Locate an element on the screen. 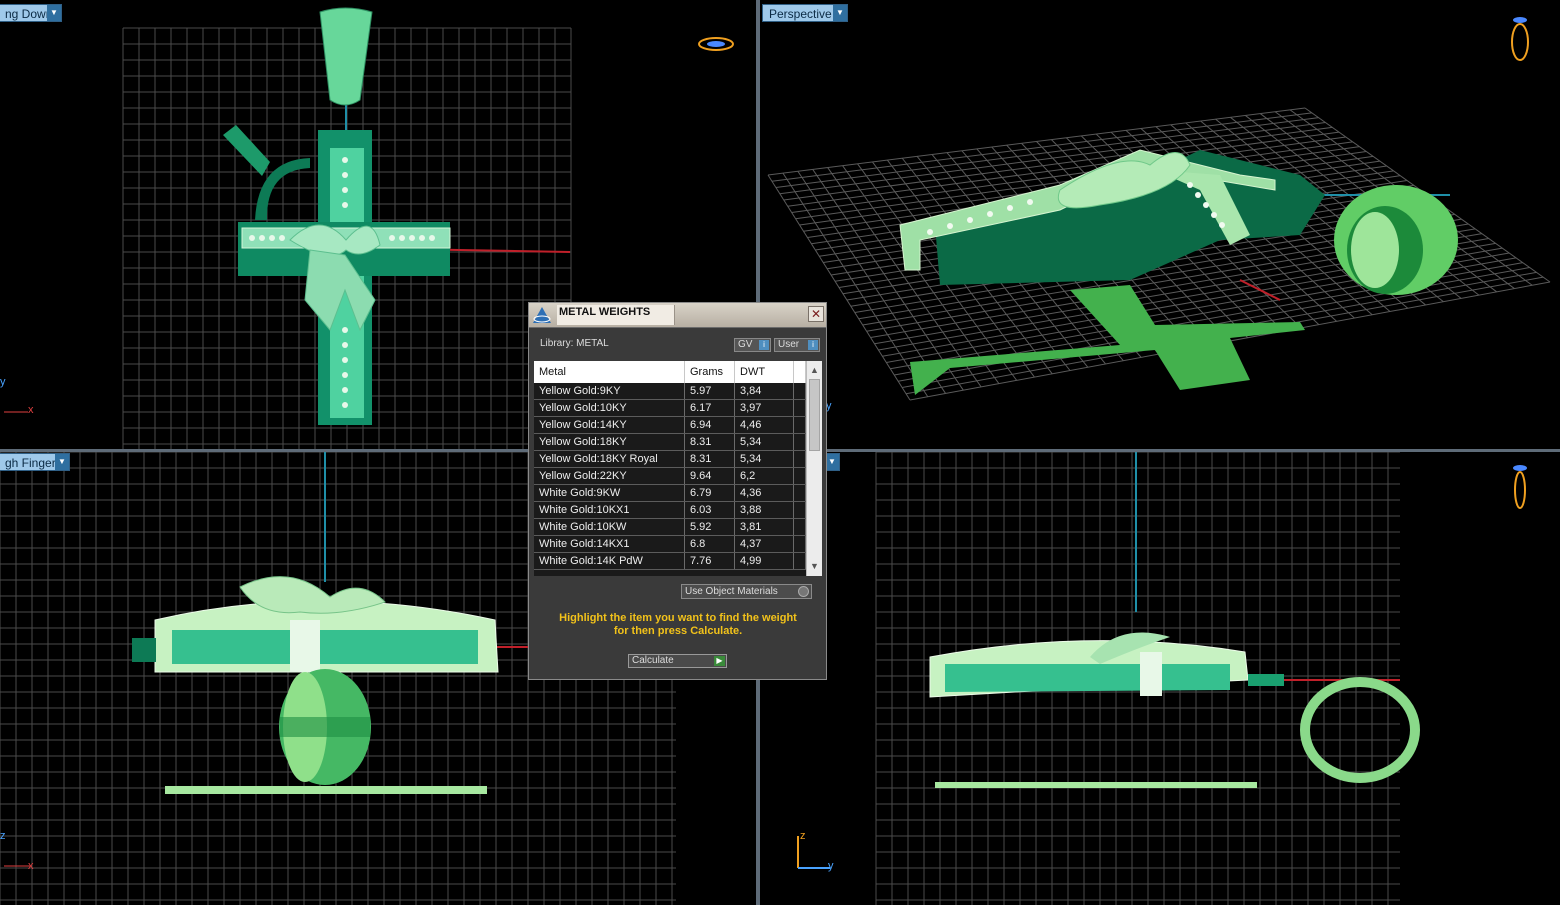  table-row: Yellow Gold:18KY 8.31 5,34 is located at coordinates (670, 442).